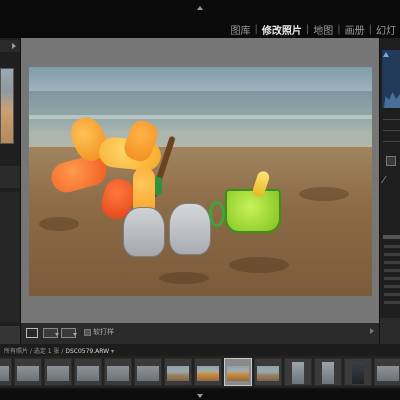  I want to click on filmstrip-filename: DSC0579.ARW, so click(87, 351).